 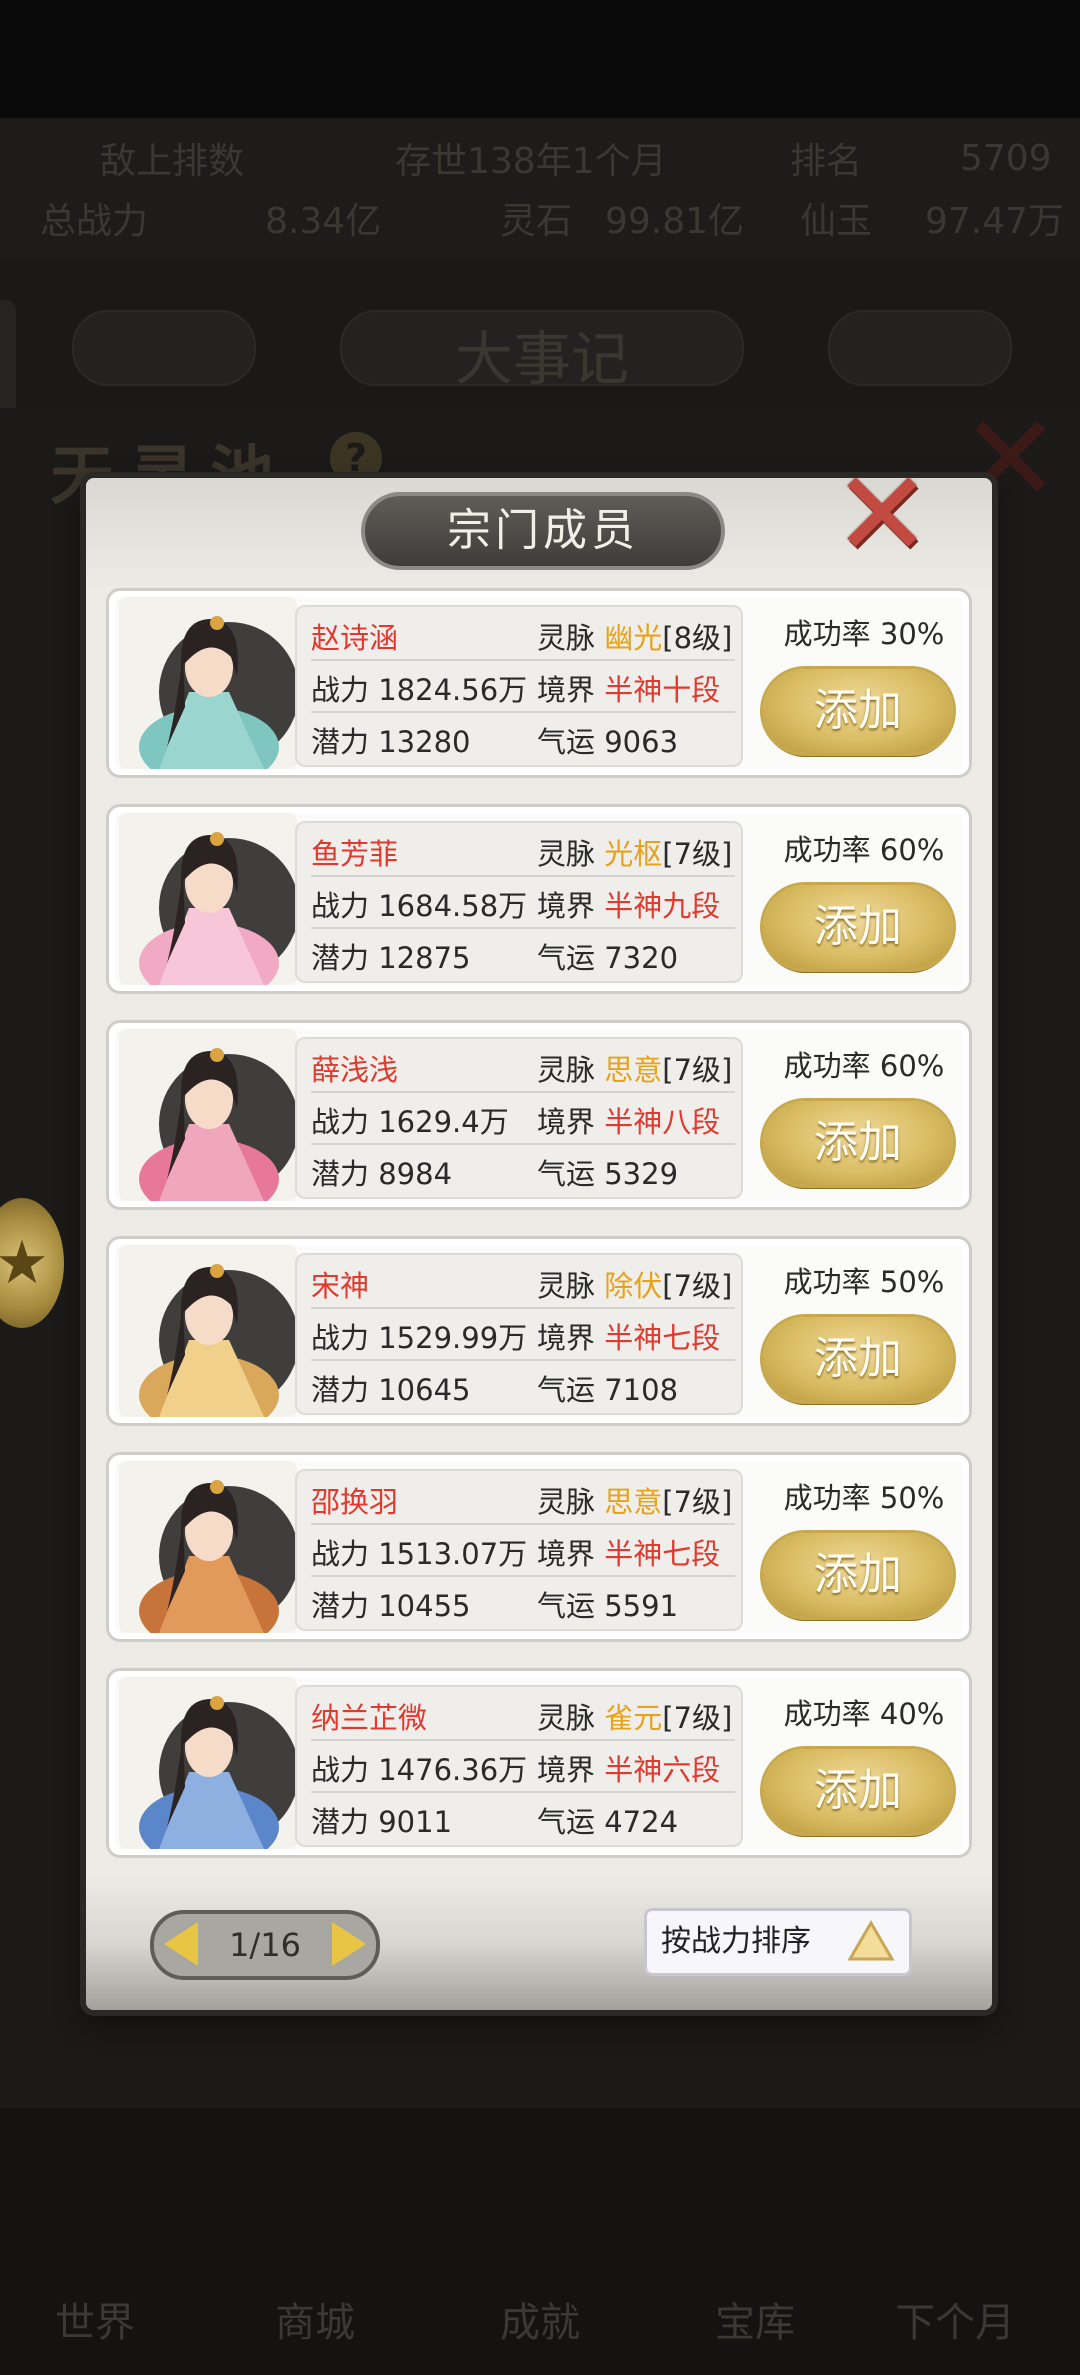 I want to click on help-icon: ?, so click(x=356, y=458).